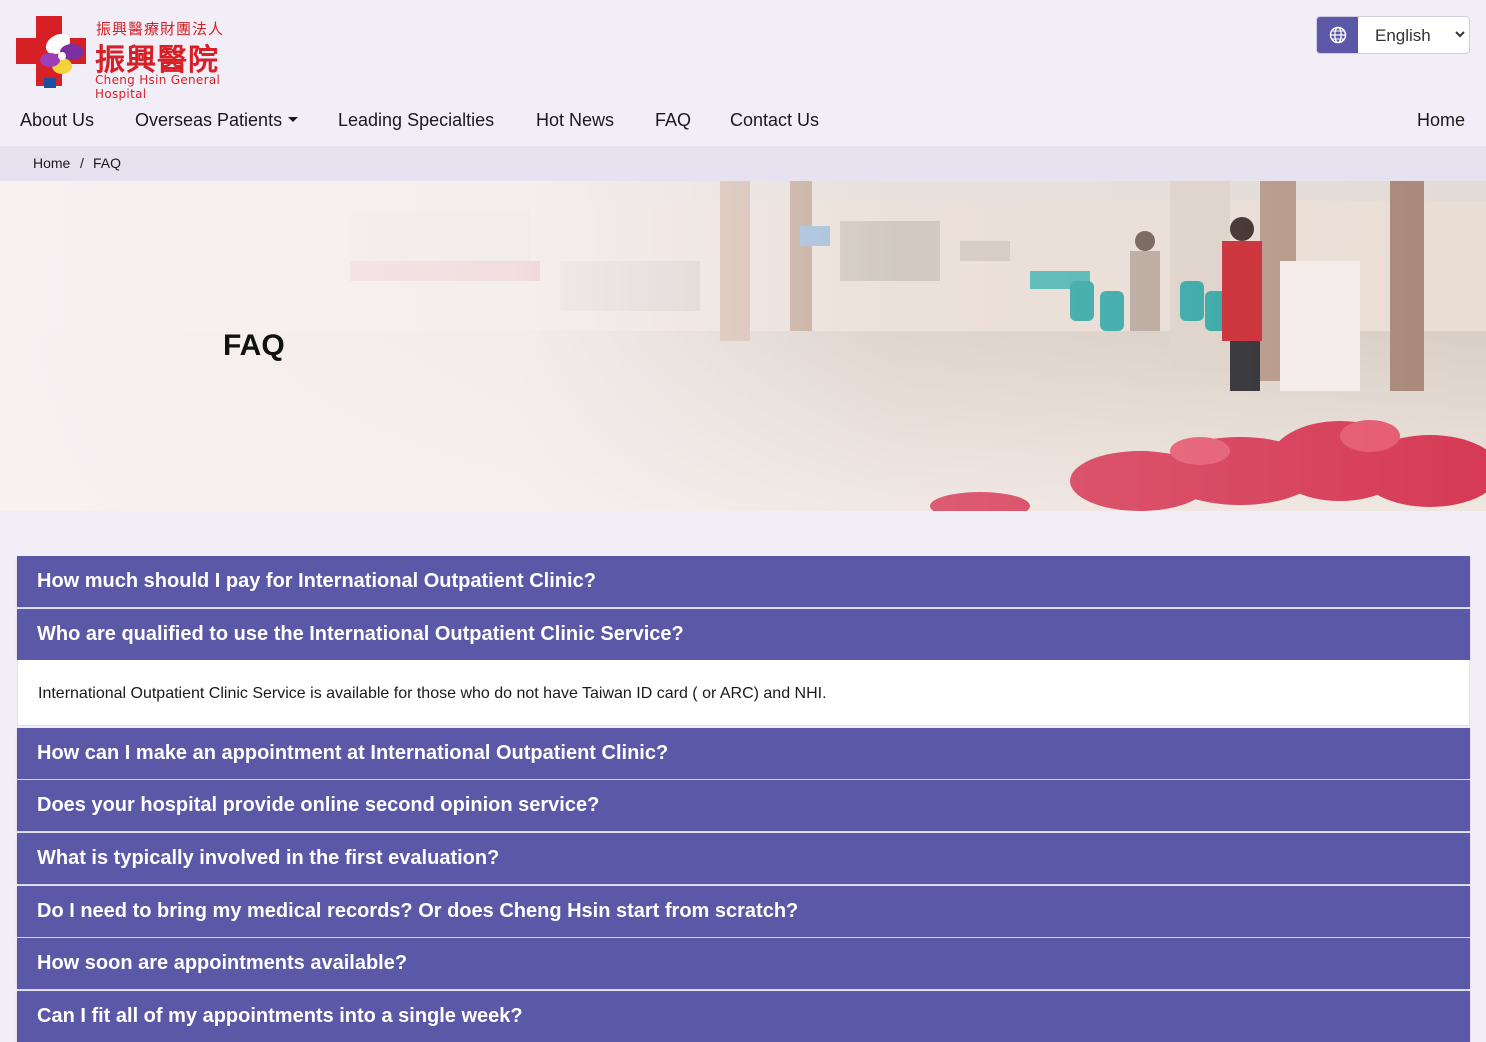 The width and height of the screenshot is (1486, 1042). Describe the element at coordinates (1441, 120) in the screenshot. I see `nav-home: Home` at that location.